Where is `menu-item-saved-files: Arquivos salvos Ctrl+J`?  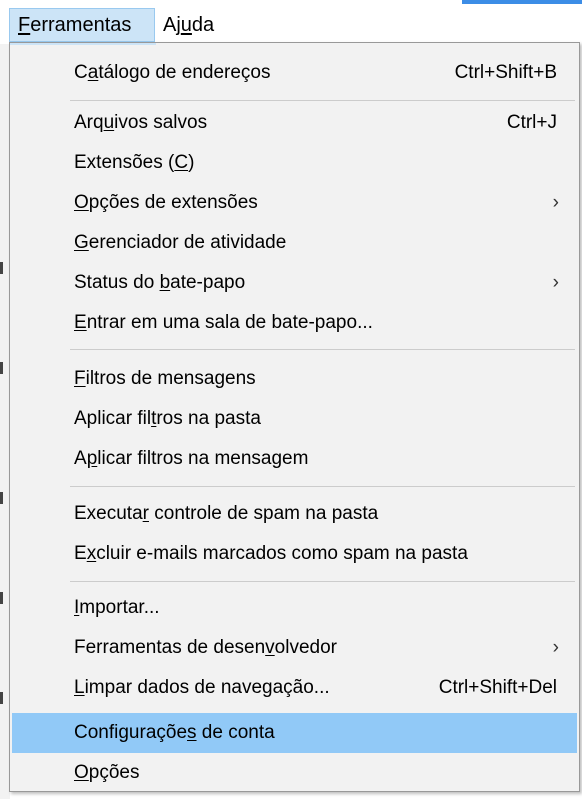
menu-item-saved-files: Arquivos salvos Ctrl+J is located at coordinates (294, 123).